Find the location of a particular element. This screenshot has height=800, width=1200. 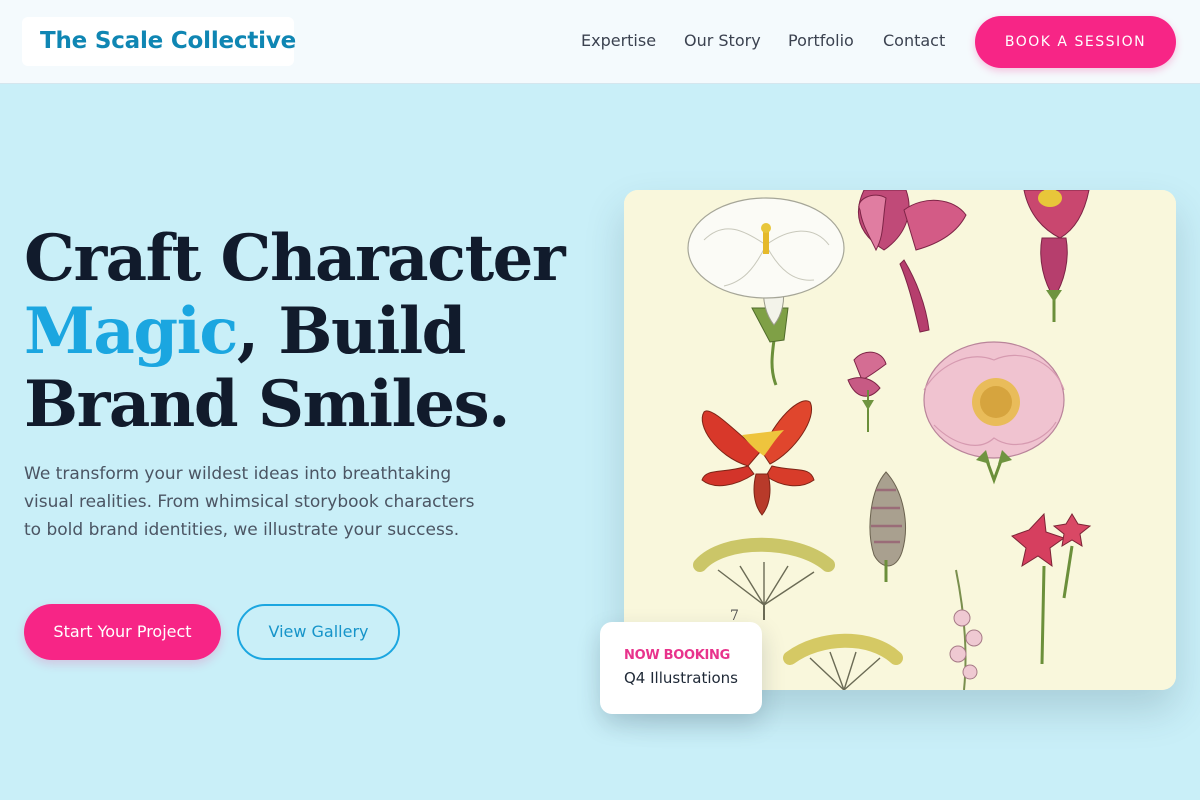

view-gallery-button: View Gallery is located at coordinates (318, 632).